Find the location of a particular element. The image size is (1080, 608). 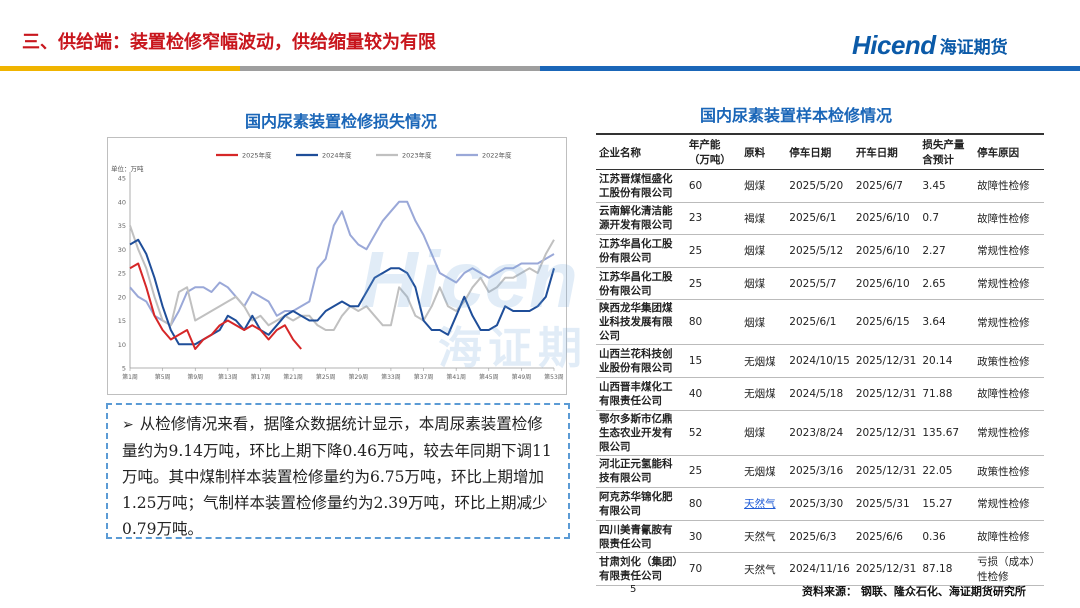

cell-feedstock: 褐煤 is located at coordinates (764, 219).